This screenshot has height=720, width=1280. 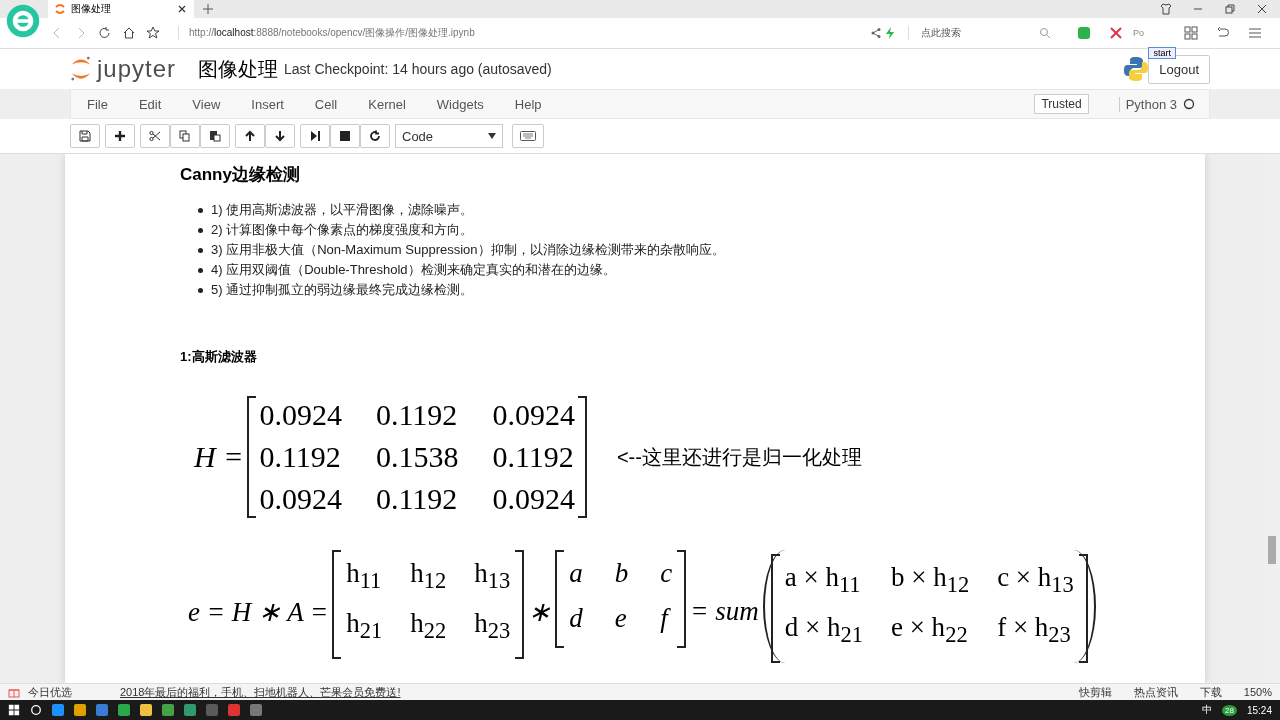 I want to click on matrix-entry: f, so click(x=666, y=618).